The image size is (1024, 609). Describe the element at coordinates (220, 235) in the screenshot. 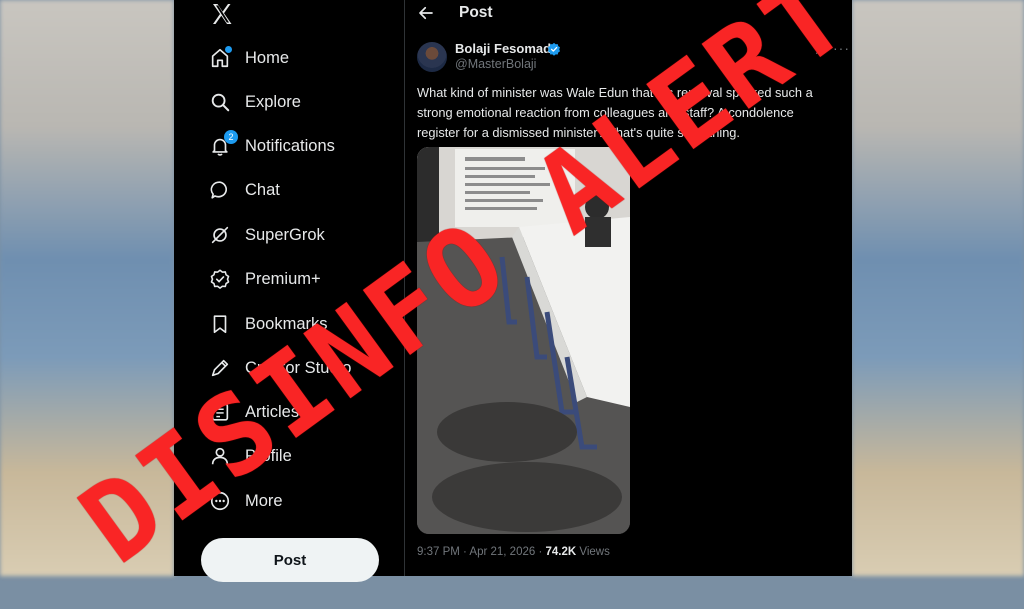

I see `grok-icon` at that location.